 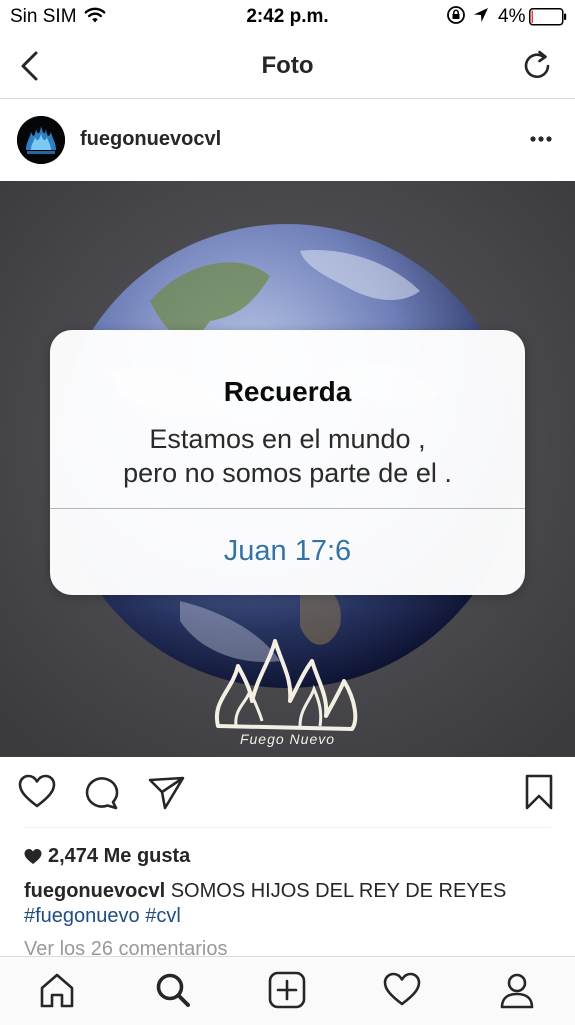 What do you see at coordinates (150, 139) in the screenshot?
I see `post-username: fuegonuevocvl` at bounding box center [150, 139].